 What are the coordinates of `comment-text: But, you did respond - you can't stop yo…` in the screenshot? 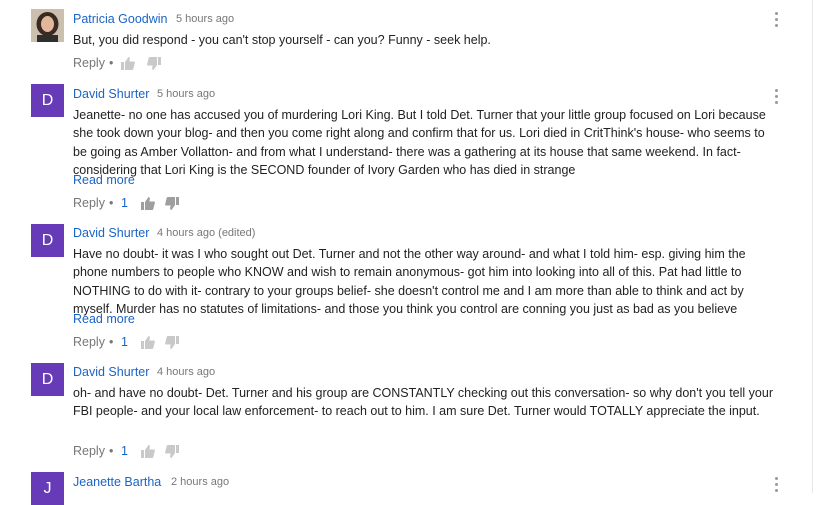 It's located at (282, 40).